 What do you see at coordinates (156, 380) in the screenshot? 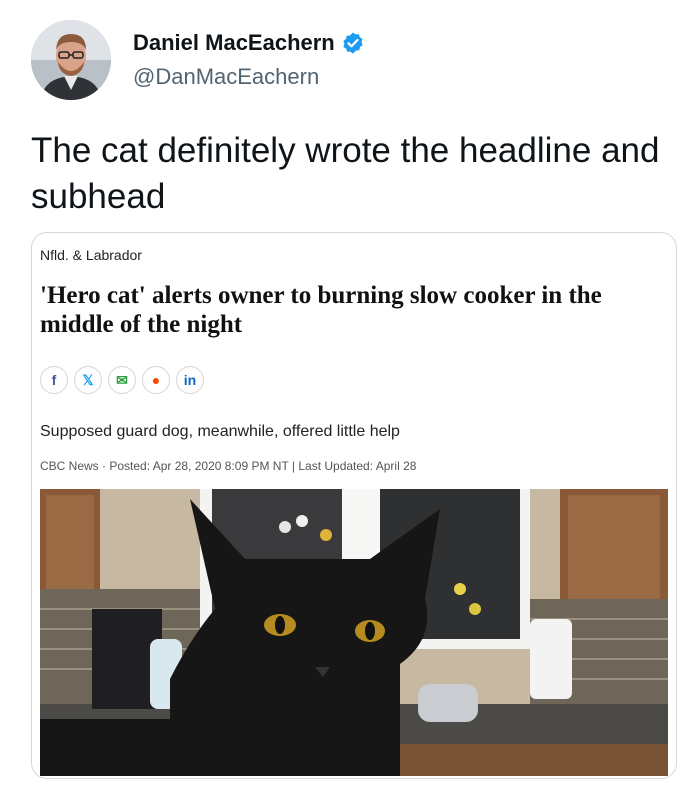
I see `reddit-icon: ●` at bounding box center [156, 380].